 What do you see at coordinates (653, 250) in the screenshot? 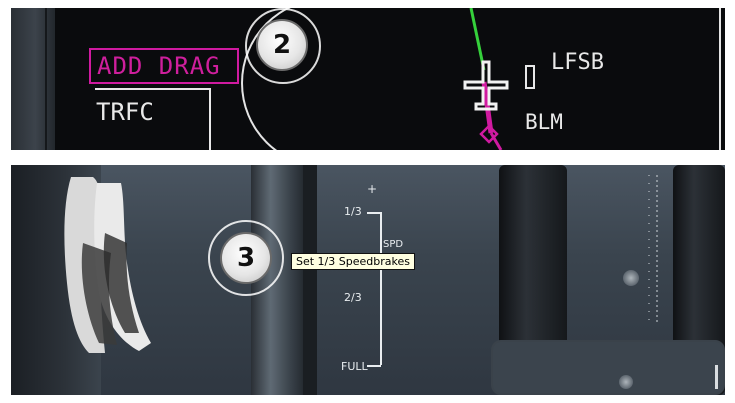
I see `detent-scale` at bounding box center [653, 250].